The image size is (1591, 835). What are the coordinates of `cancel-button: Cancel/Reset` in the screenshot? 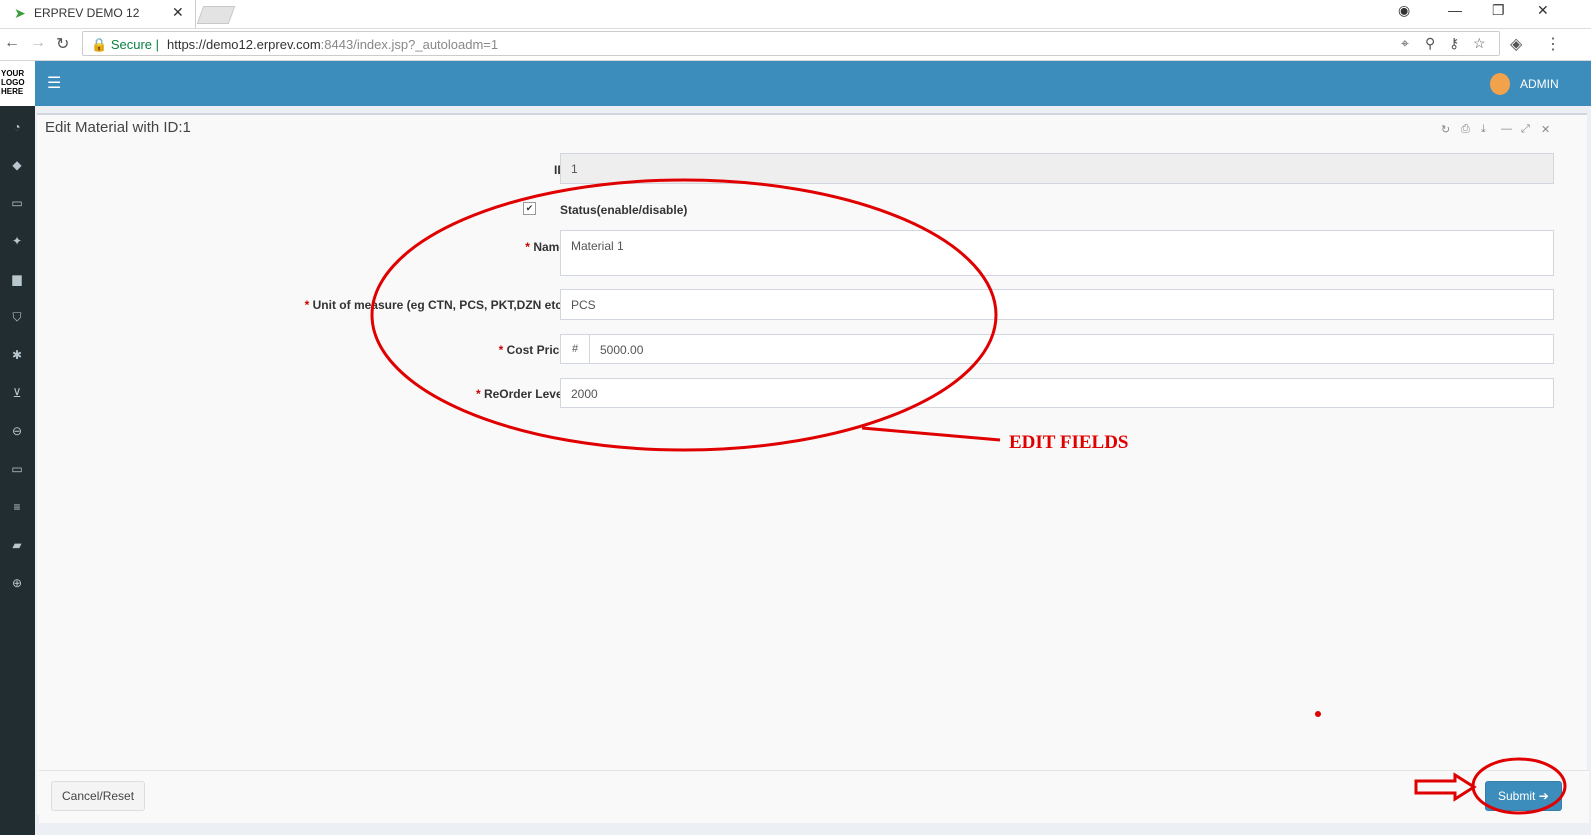 It's located at (98, 796).